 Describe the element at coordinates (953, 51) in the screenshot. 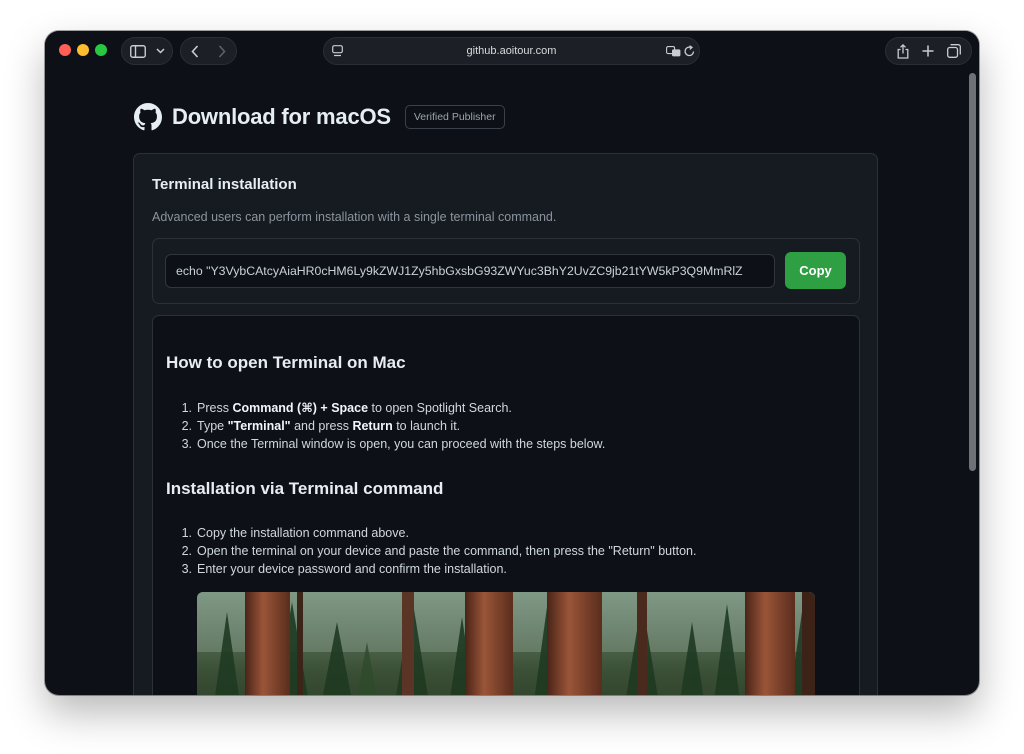

I see `tab-overview-icon` at that location.